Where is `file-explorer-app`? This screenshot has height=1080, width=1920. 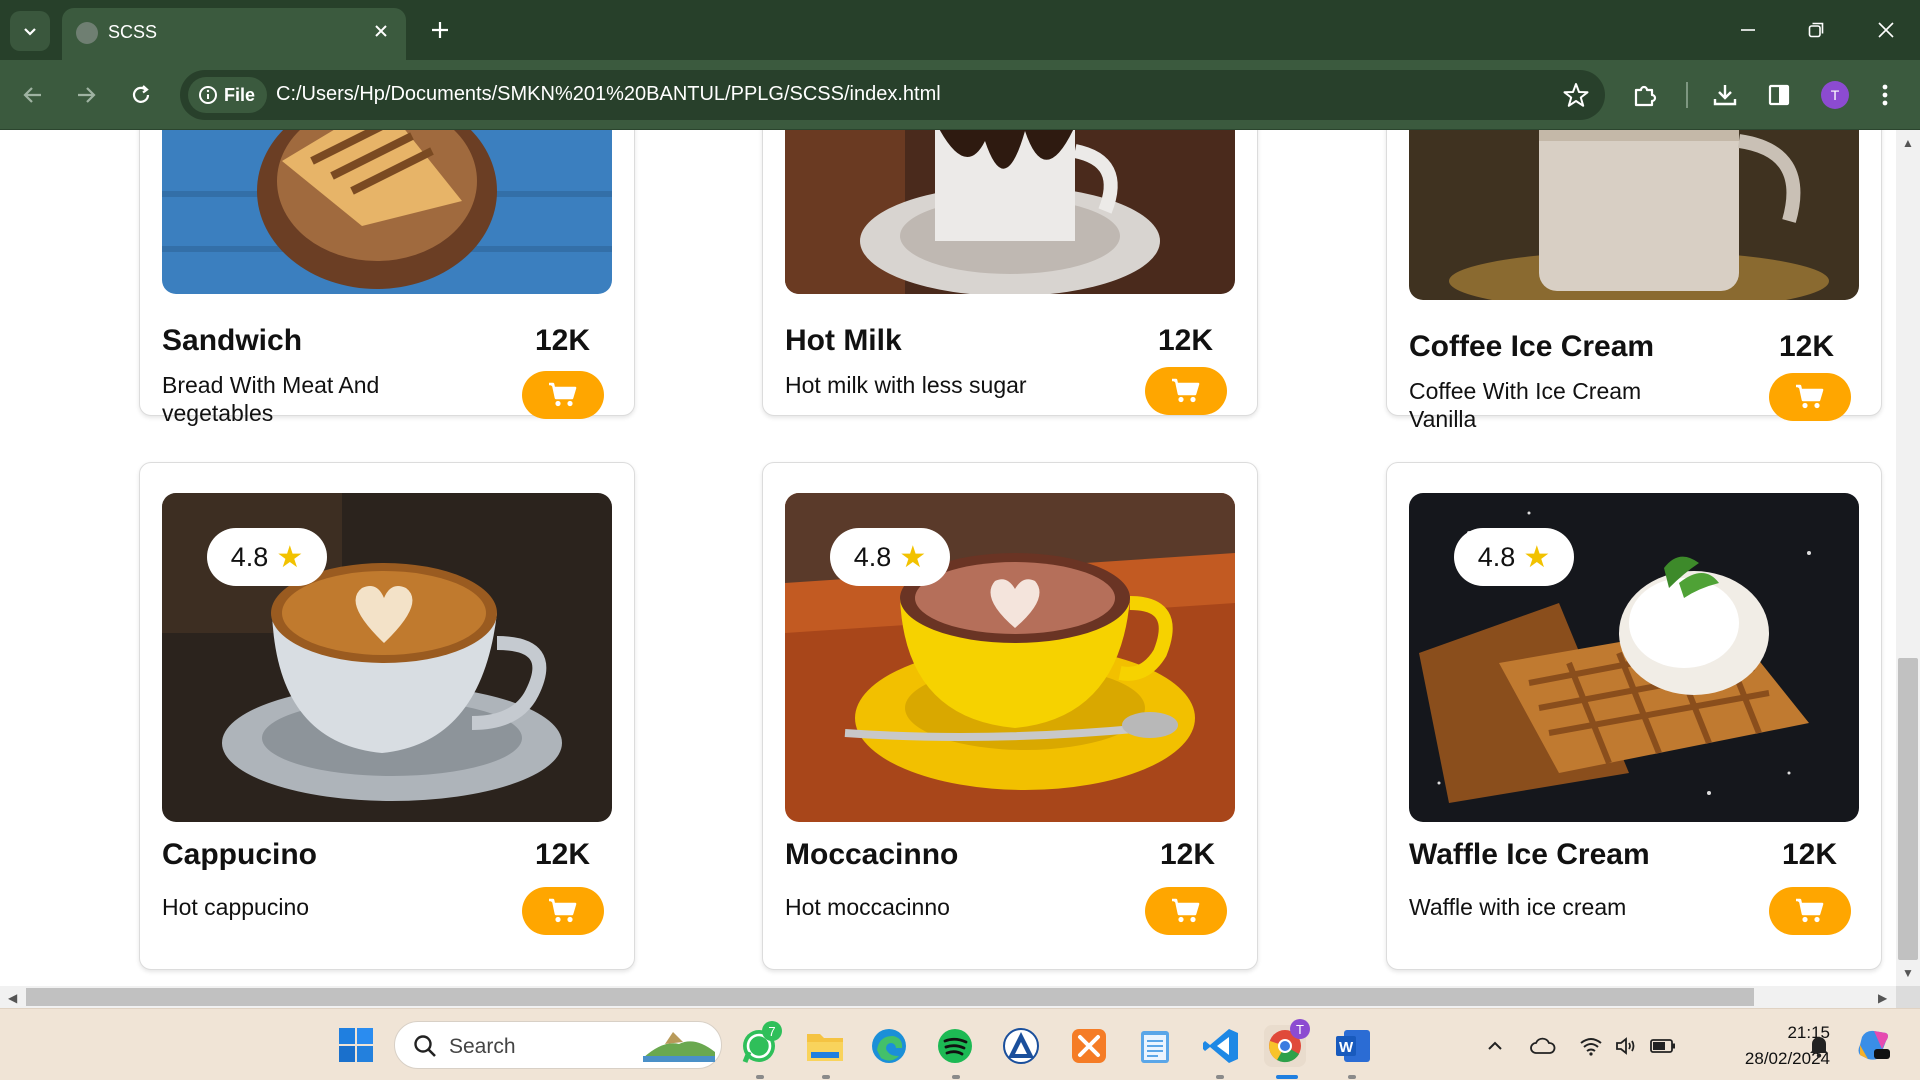
file-explorer-app is located at coordinates (825, 1046).